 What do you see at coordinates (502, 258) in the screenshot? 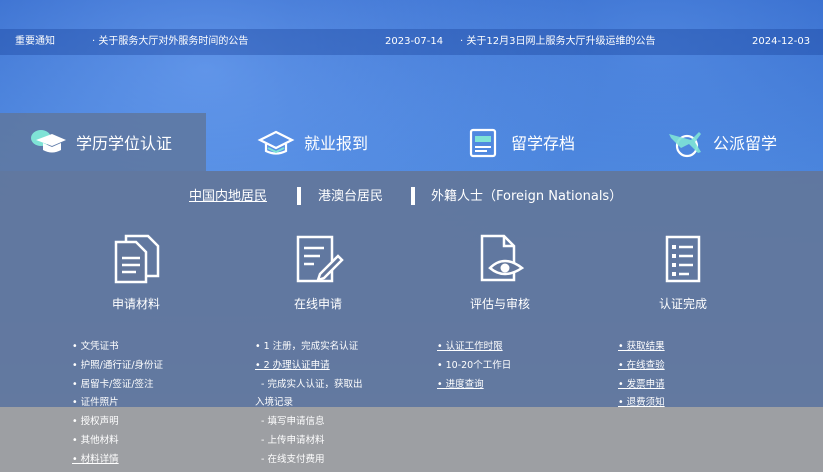
I see `document-eye-icon` at bounding box center [502, 258].